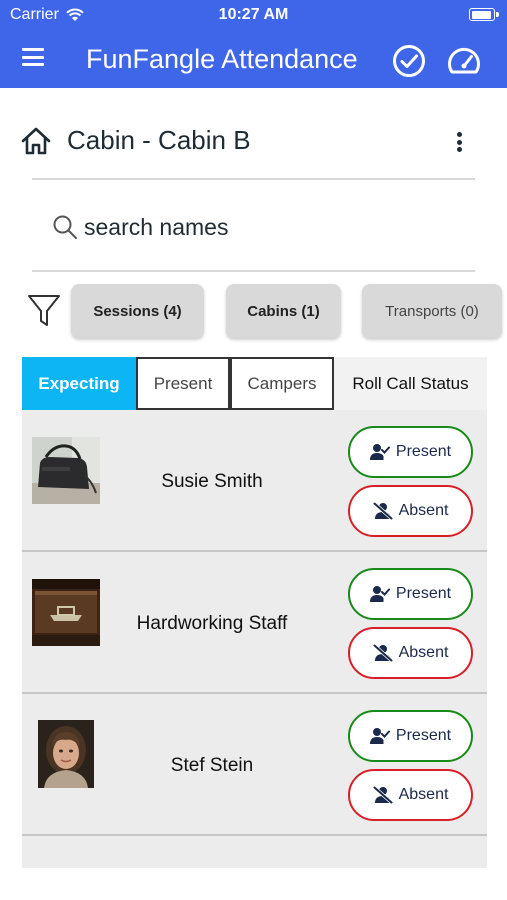 The height and width of the screenshot is (900, 507). What do you see at coordinates (212, 623) in the screenshot?
I see `person-name: Hardworking Staff` at bounding box center [212, 623].